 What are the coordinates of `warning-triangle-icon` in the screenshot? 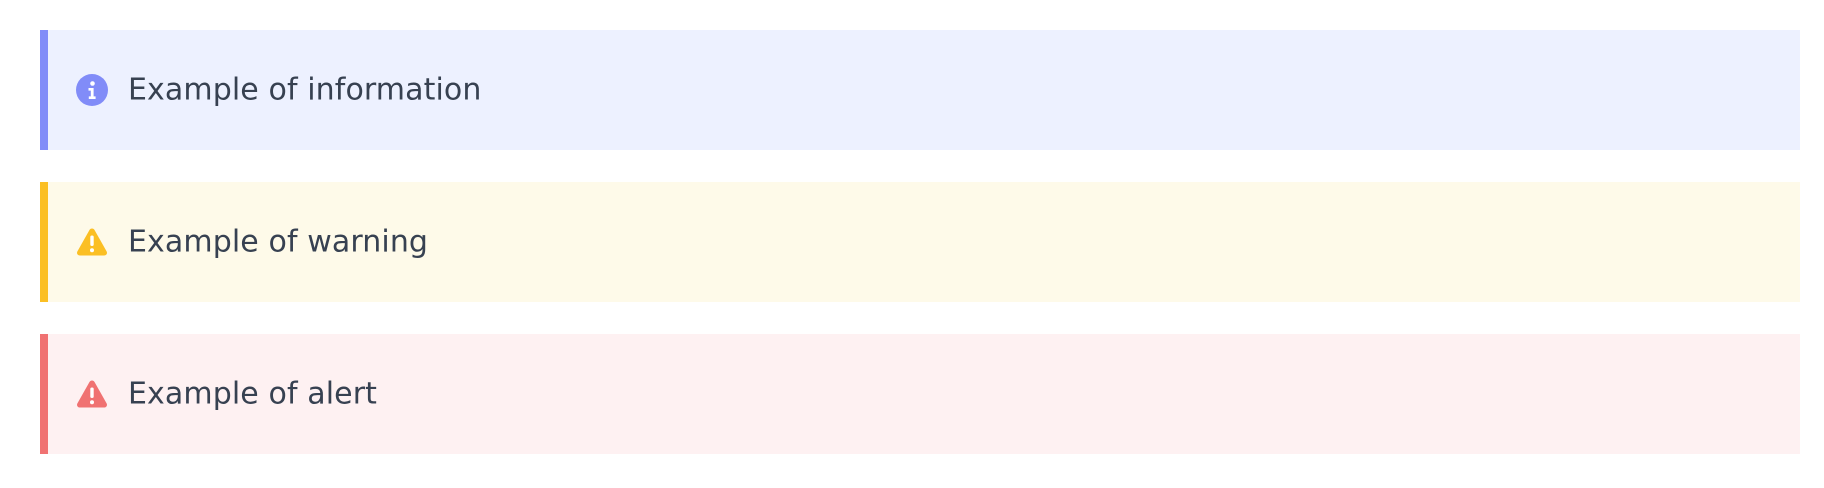 It's located at (92, 242).